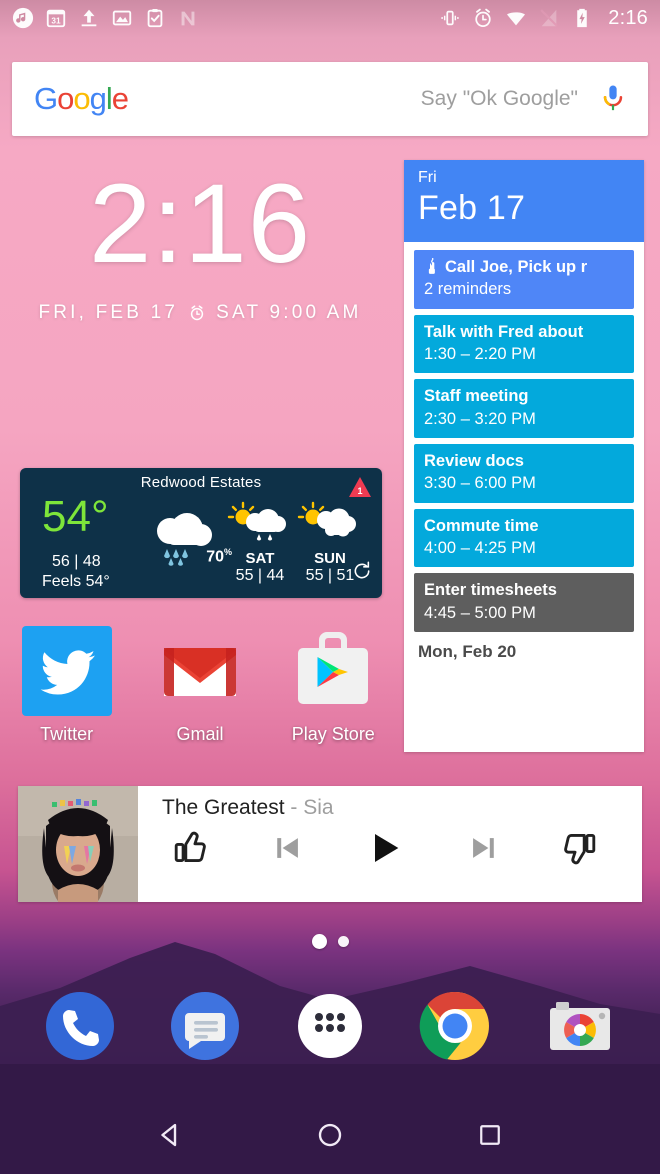 The image size is (660, 1174). I want to click on thumbs-down-icon, so click(580, 848).